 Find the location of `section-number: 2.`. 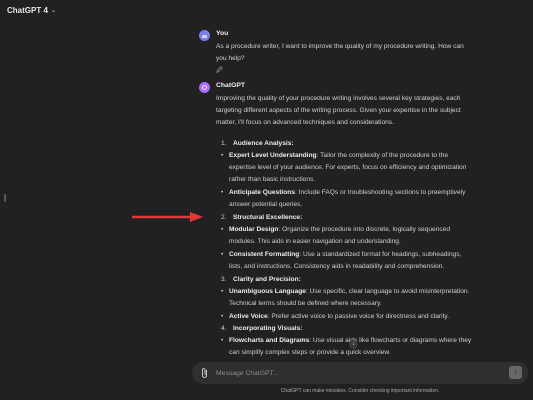

section-number: 2. is located at coordinates (224, 217).